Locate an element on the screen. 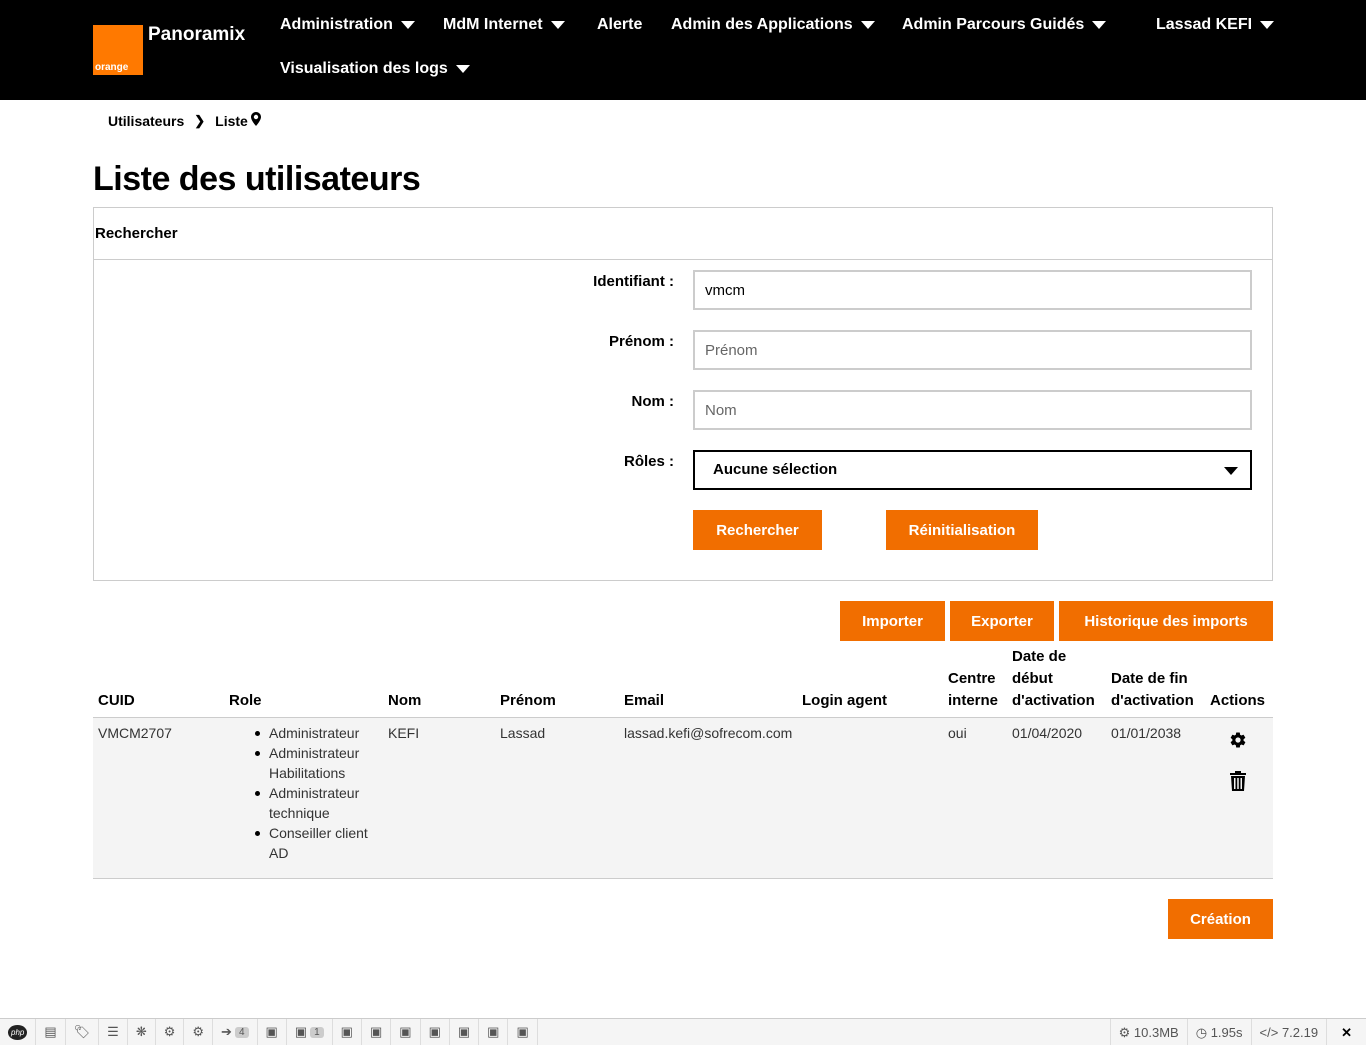  export-button: Exporter is located at coordinates (1002, 621).